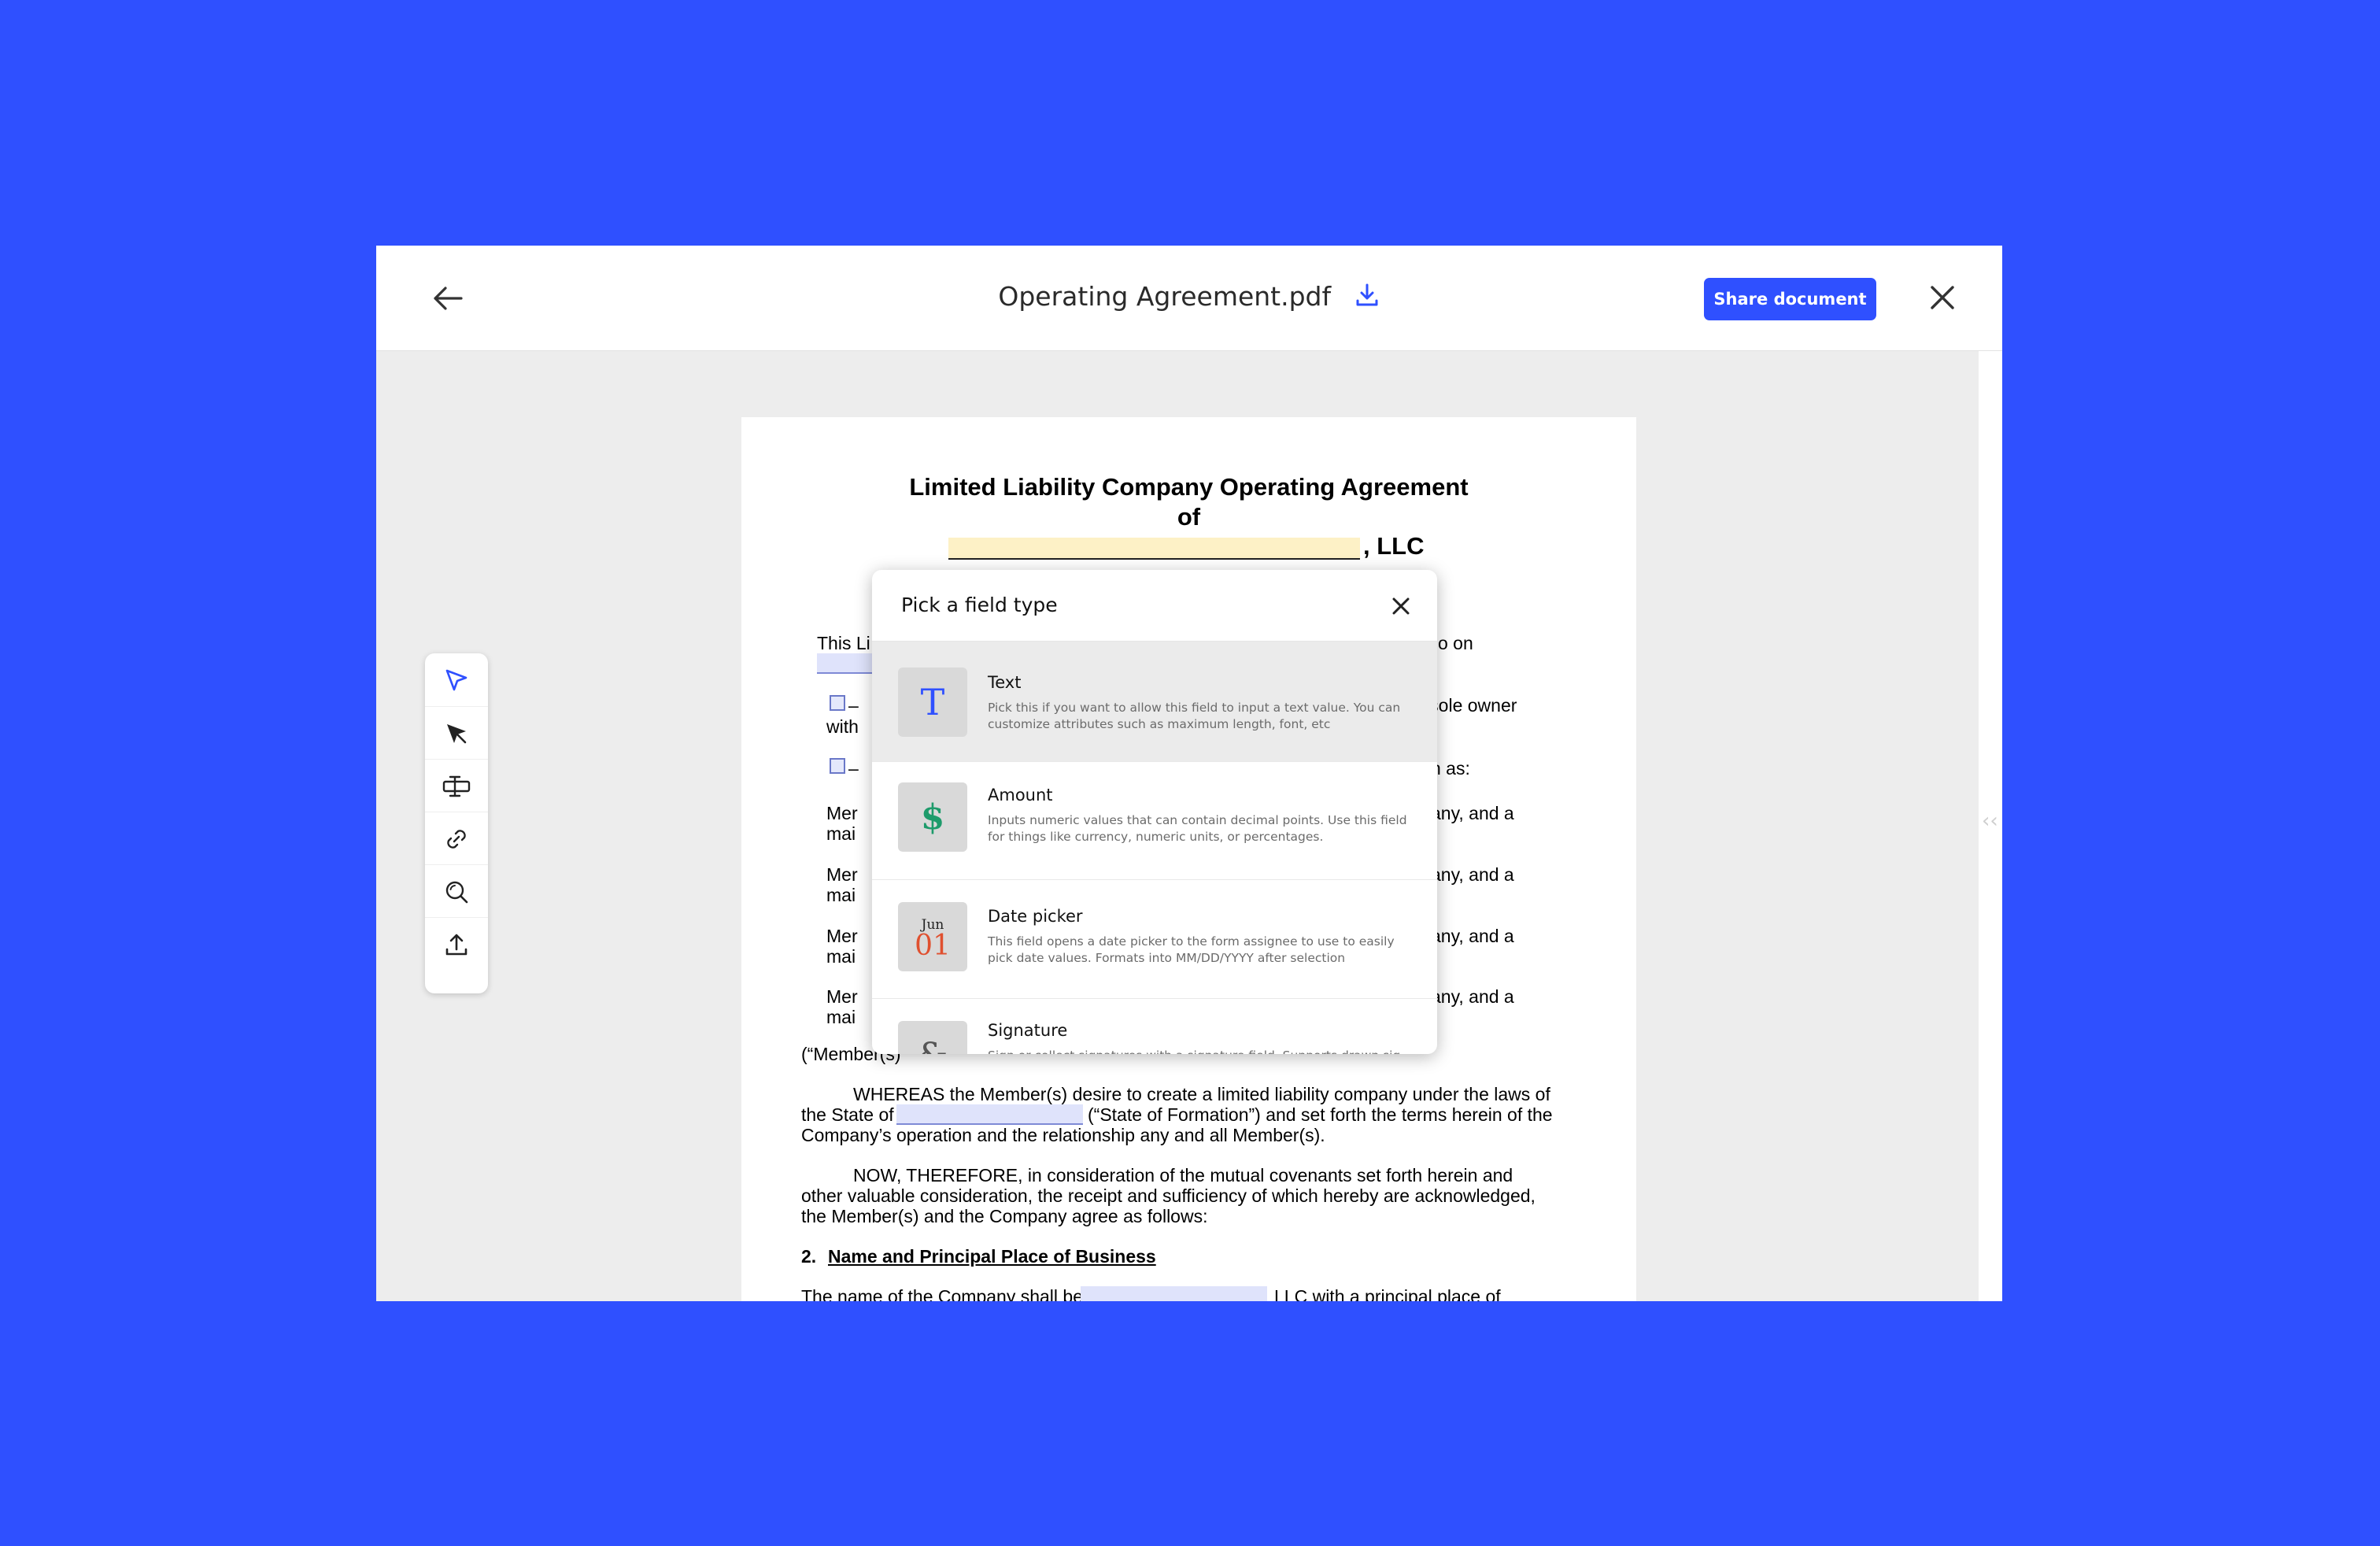 Image resolution: width=2380 pixels, height=1546 pixels. I want to click on option-name-signature: Signature, so click(1028, 1030).